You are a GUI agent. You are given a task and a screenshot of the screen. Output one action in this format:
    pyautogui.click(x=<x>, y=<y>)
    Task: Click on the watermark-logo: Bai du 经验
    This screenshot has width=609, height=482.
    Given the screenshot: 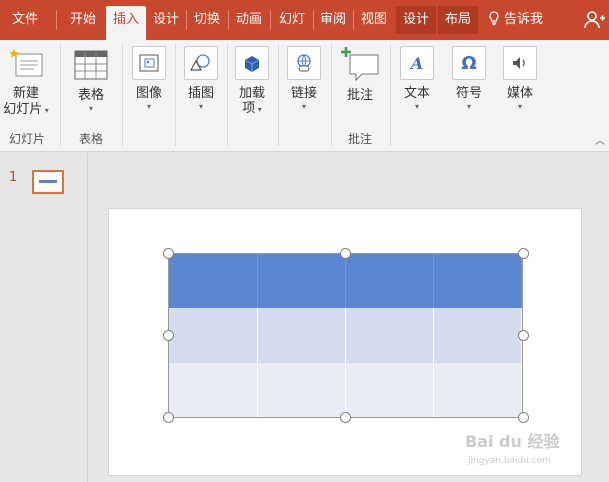 What is the action you would take?
    pyautogui.click(x=512, y=441)
    